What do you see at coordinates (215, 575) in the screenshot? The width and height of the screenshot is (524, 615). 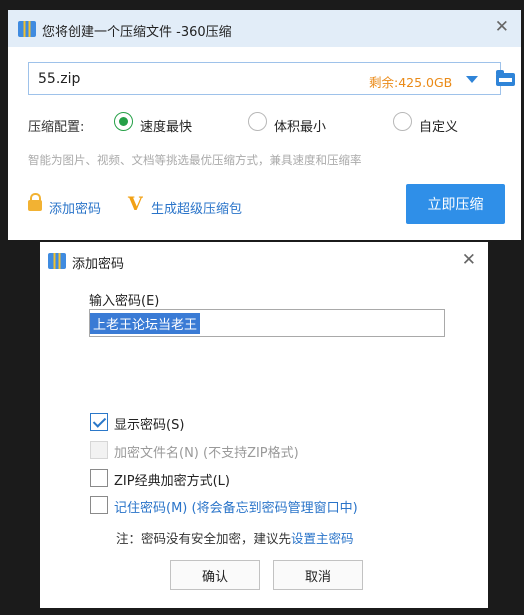 I see `ok-button: 确认` at bounding box center [215, 575].